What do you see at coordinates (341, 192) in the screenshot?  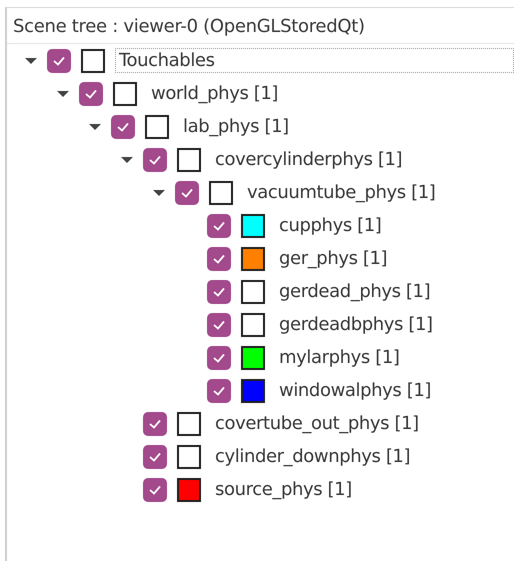 I see `tree-item-label: vacuumtube_phys [1]` at bounding box center [341, 192].